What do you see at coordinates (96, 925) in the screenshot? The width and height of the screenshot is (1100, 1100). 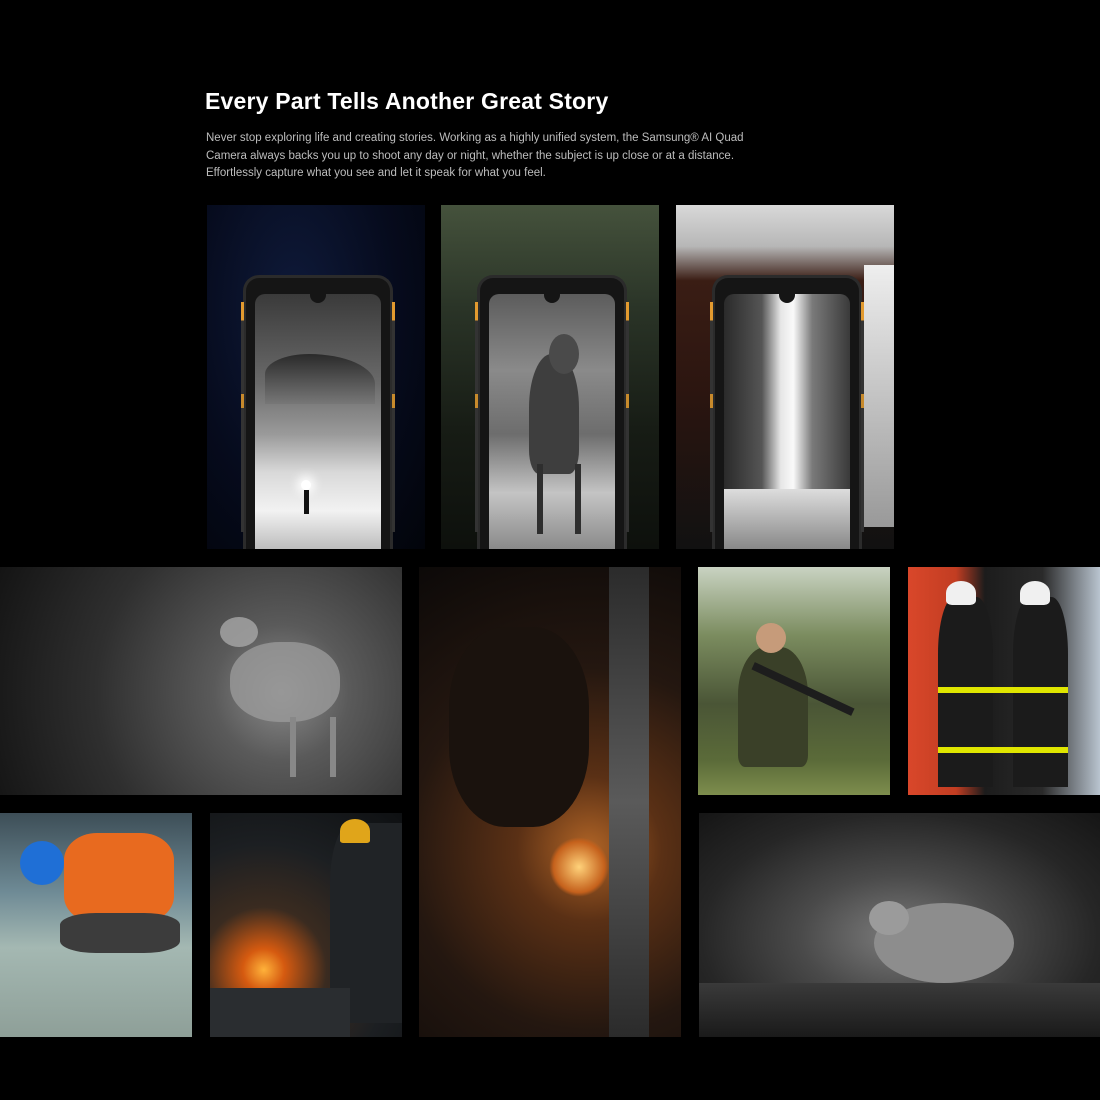 I see `photo-construction-worker` at bounding box center [96, 925].